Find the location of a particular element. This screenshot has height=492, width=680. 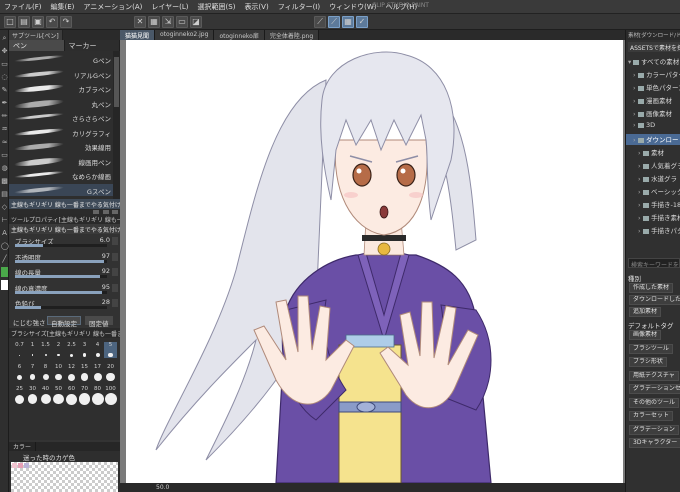

auto-setting-button: 自動設定 is located at coordinates (64, 322).